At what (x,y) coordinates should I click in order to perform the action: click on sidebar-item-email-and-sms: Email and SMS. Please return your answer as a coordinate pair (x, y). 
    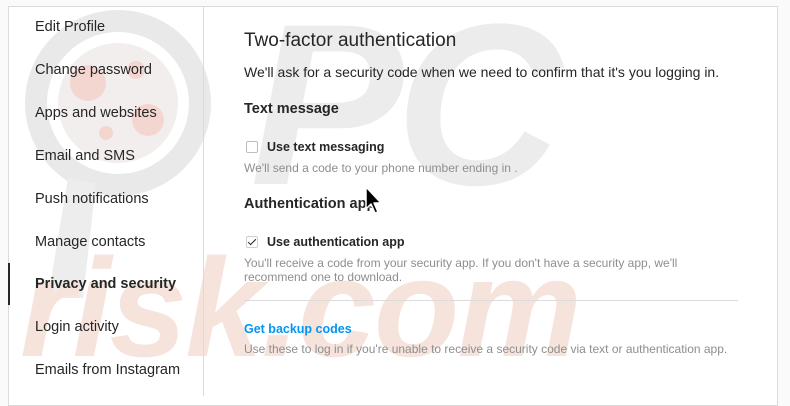
    Looking at the image, I should click on (105, 156).